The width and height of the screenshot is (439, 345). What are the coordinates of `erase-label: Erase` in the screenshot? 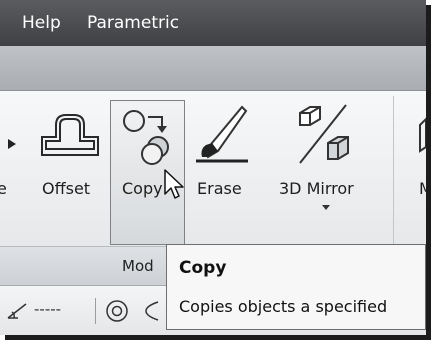 It's located at (219, 188).